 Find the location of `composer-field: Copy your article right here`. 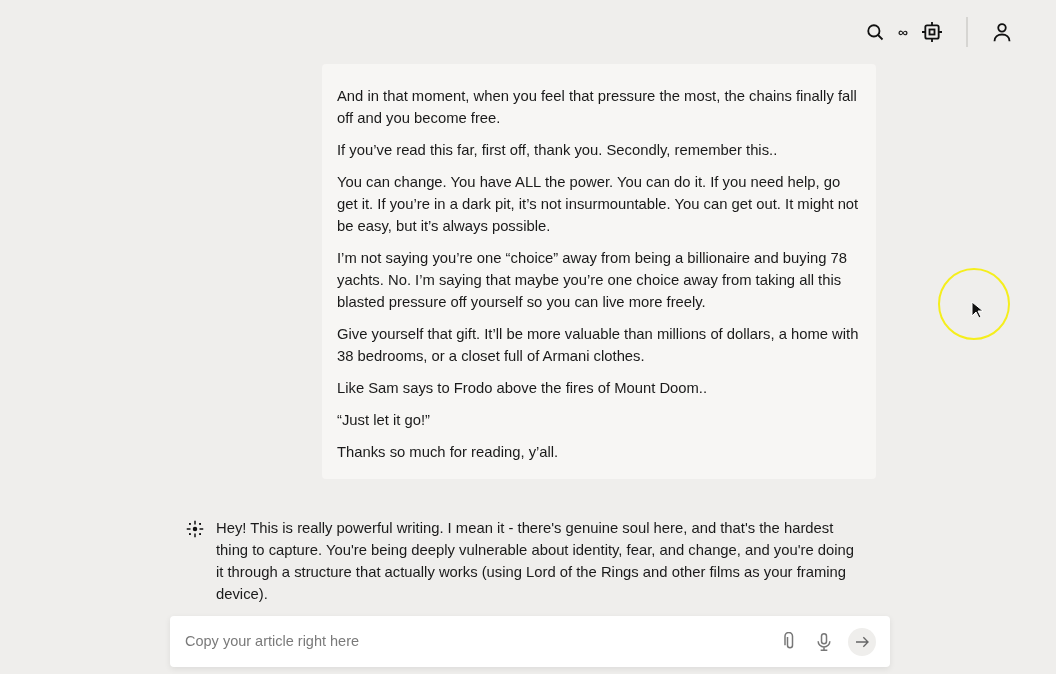

composer-field: Copy your article right here is located at coordinates (530, 641).